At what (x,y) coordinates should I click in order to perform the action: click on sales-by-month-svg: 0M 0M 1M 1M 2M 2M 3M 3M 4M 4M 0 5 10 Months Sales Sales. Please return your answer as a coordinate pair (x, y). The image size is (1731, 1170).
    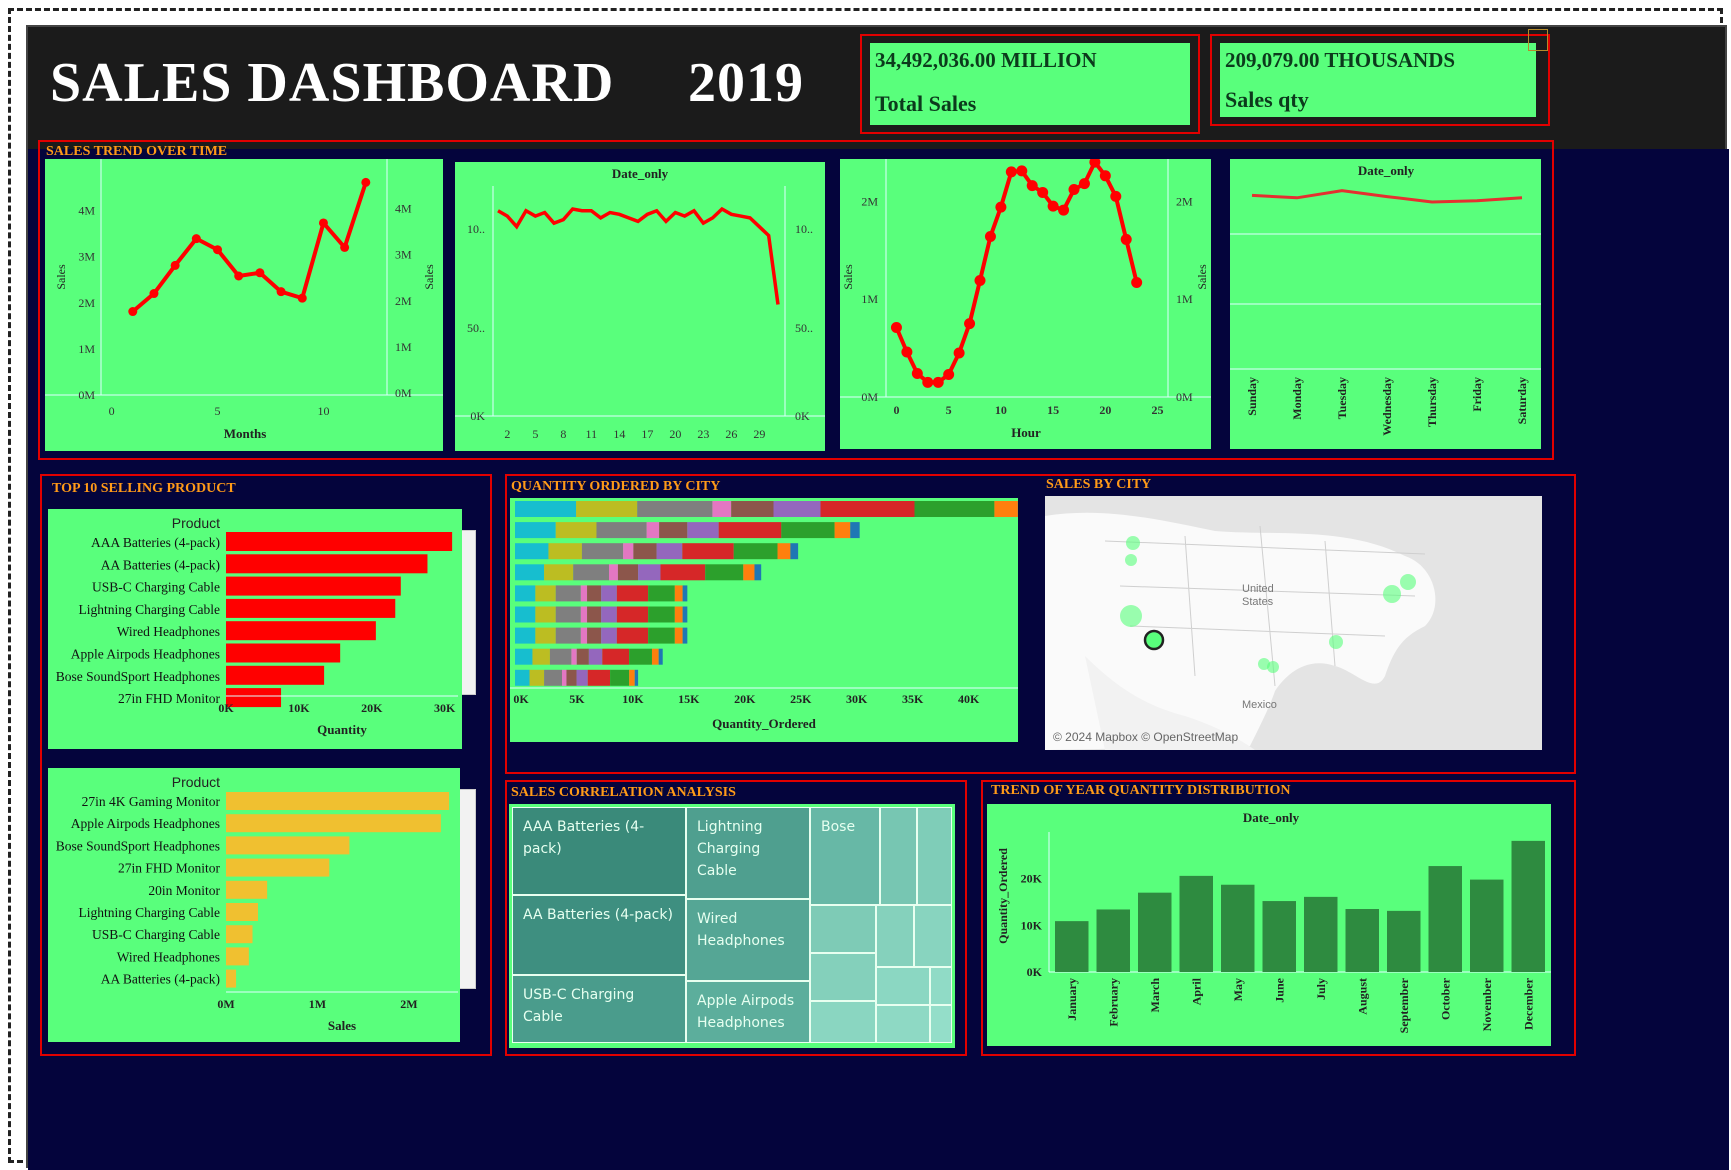
    Looking at the image, I should click on (244, 300).